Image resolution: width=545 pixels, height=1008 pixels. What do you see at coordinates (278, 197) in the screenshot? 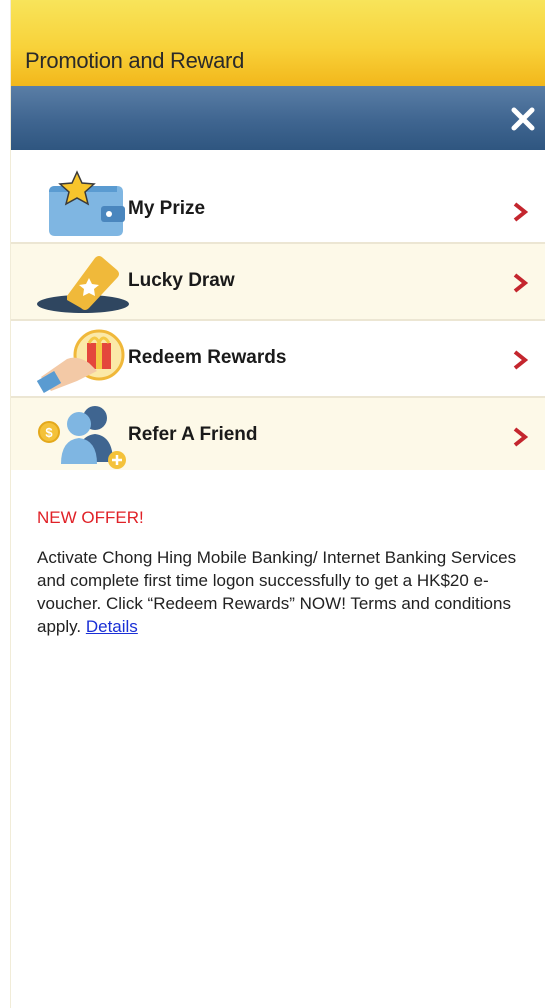
I see `menu-item-my-prize: My Prize` at bounding box center [278, 197].